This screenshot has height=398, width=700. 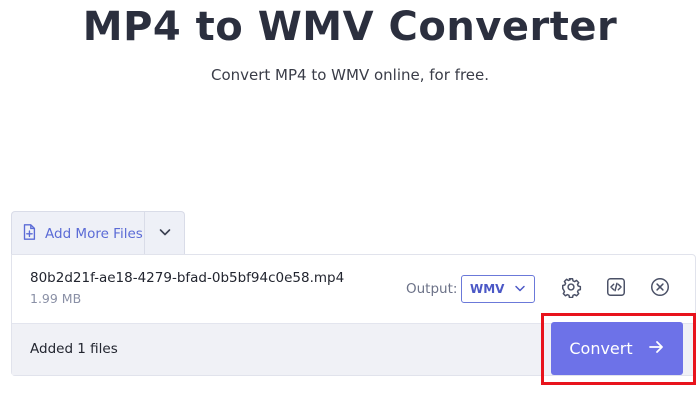 I want to click on output-format-value: WMV, so click(x=487, y=289).